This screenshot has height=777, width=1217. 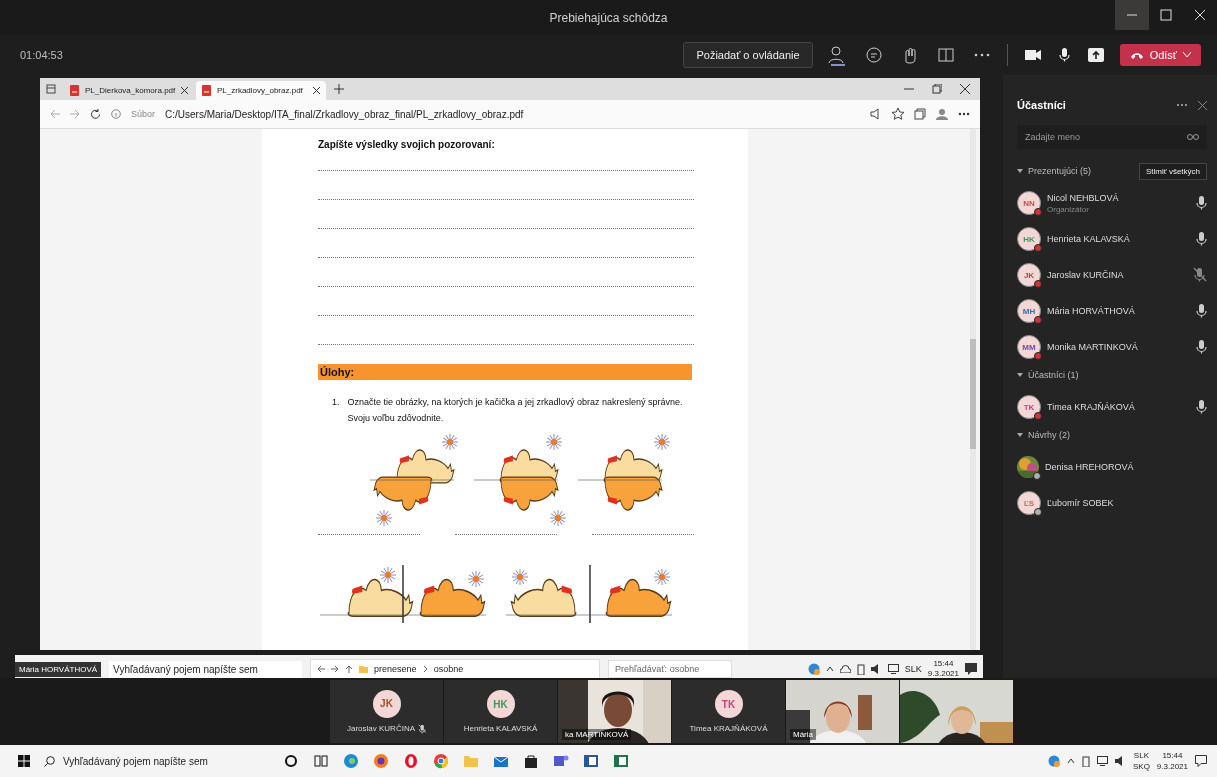 What do you see at coordinates (1117, 435) in the screenshot?
I see `group-label: Návrhy (2)` at bounding box center [1117, 435].